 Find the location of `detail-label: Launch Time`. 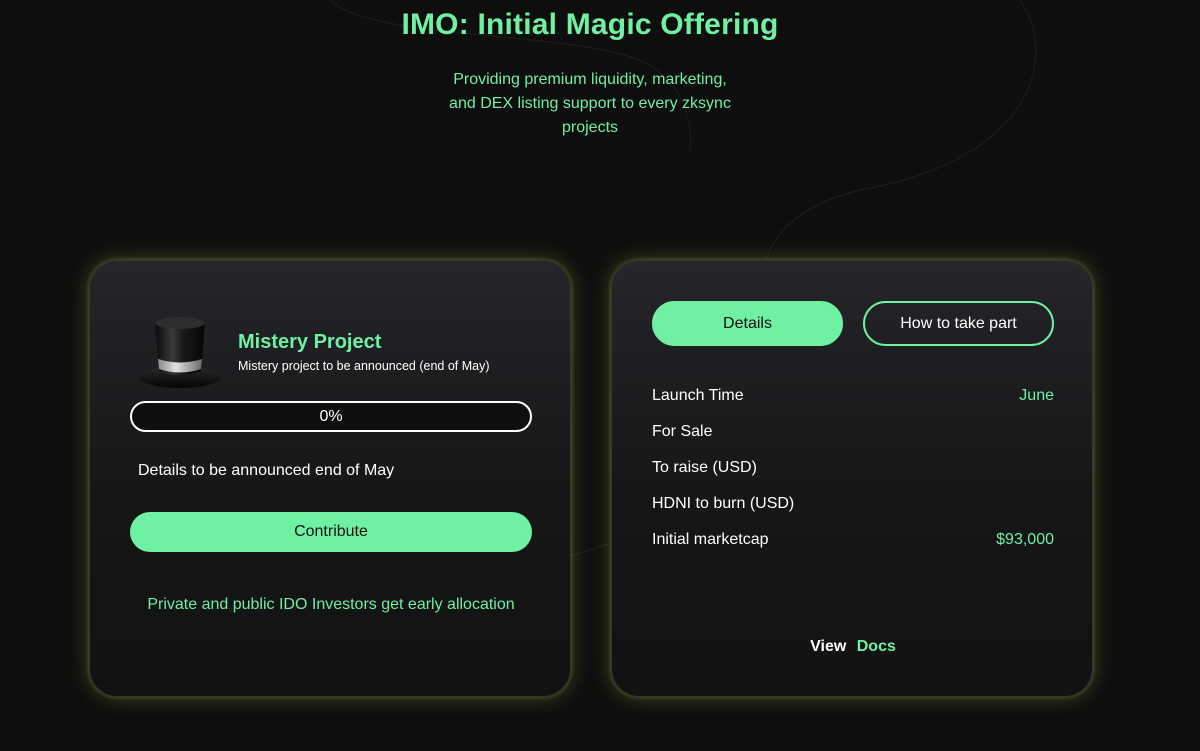

detail-label: Launch Time is located at coordinates (698, 395).